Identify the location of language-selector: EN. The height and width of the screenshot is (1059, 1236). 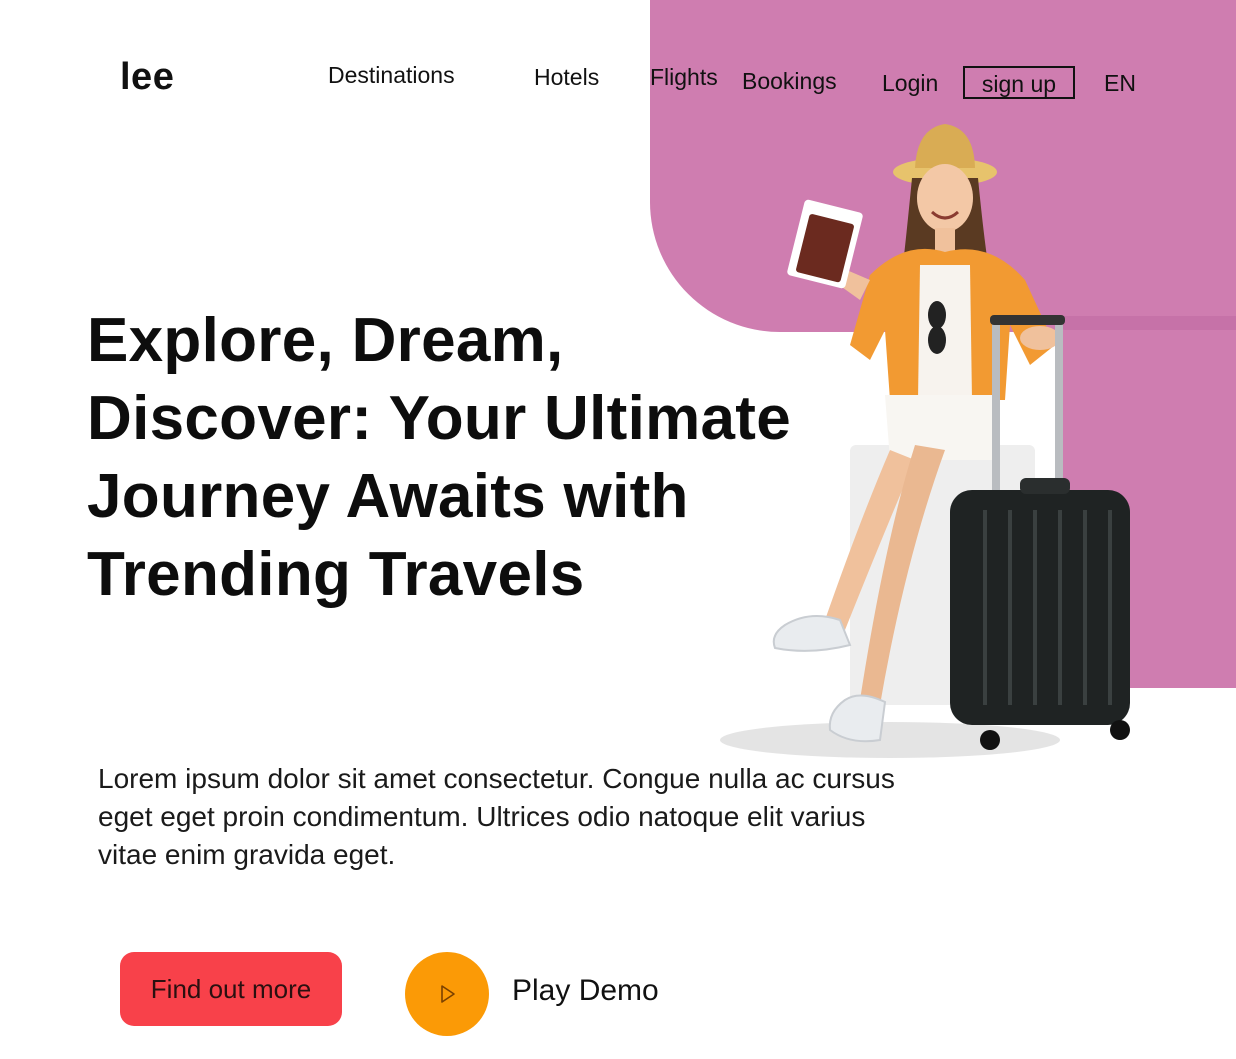
(1120, 83).